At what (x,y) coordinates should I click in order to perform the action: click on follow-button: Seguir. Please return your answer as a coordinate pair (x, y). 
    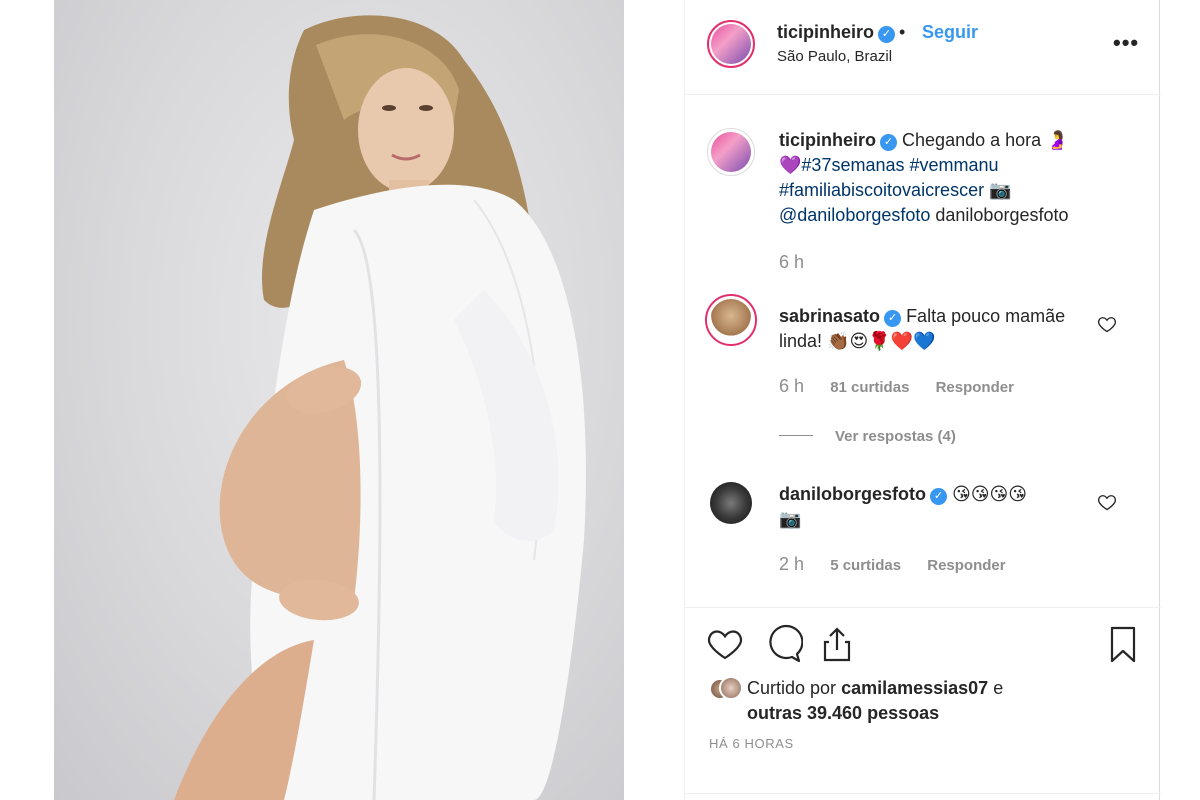
    Looking at the image, I should click on (950, 32).